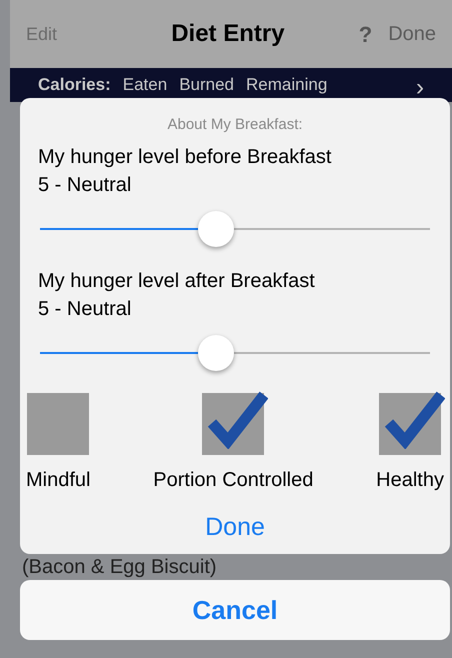  Describe the element at coordinates (235, 125) in the screenshot. I see `sheet-heading: About My Breakfast:` at that location.